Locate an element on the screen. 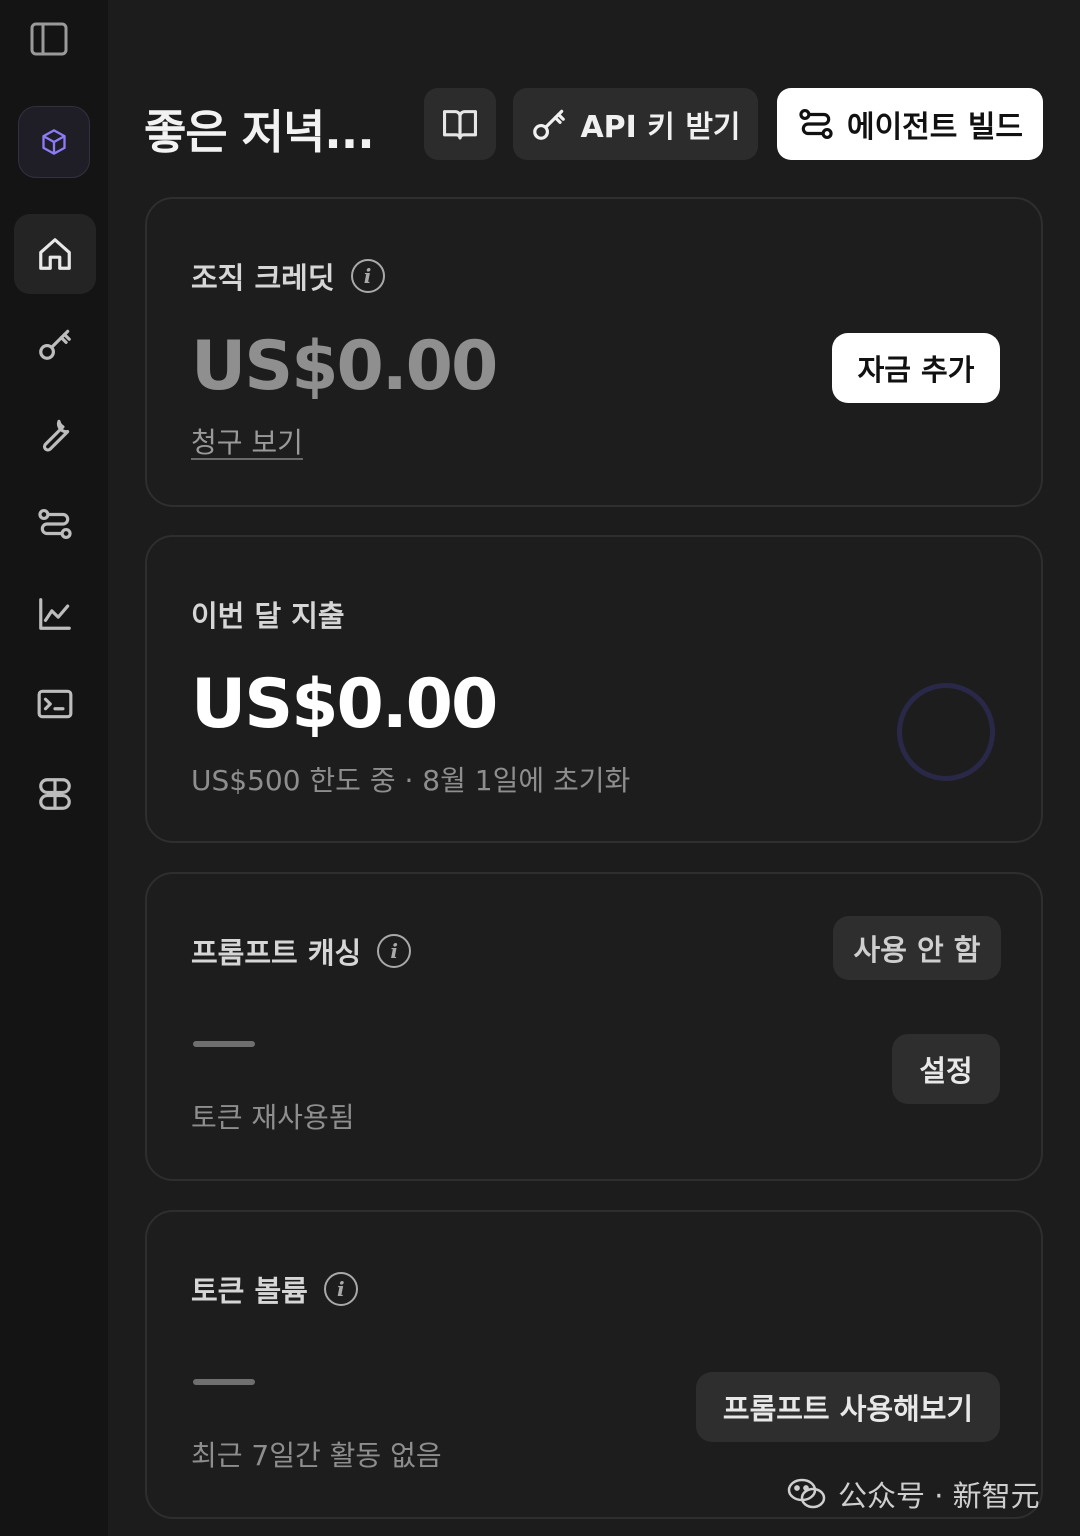  sidebar-item-api-keys is located at coordinates (55, 344).